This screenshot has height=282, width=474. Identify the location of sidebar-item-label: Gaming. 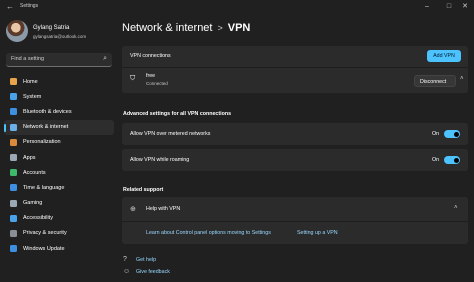
(33, 203).